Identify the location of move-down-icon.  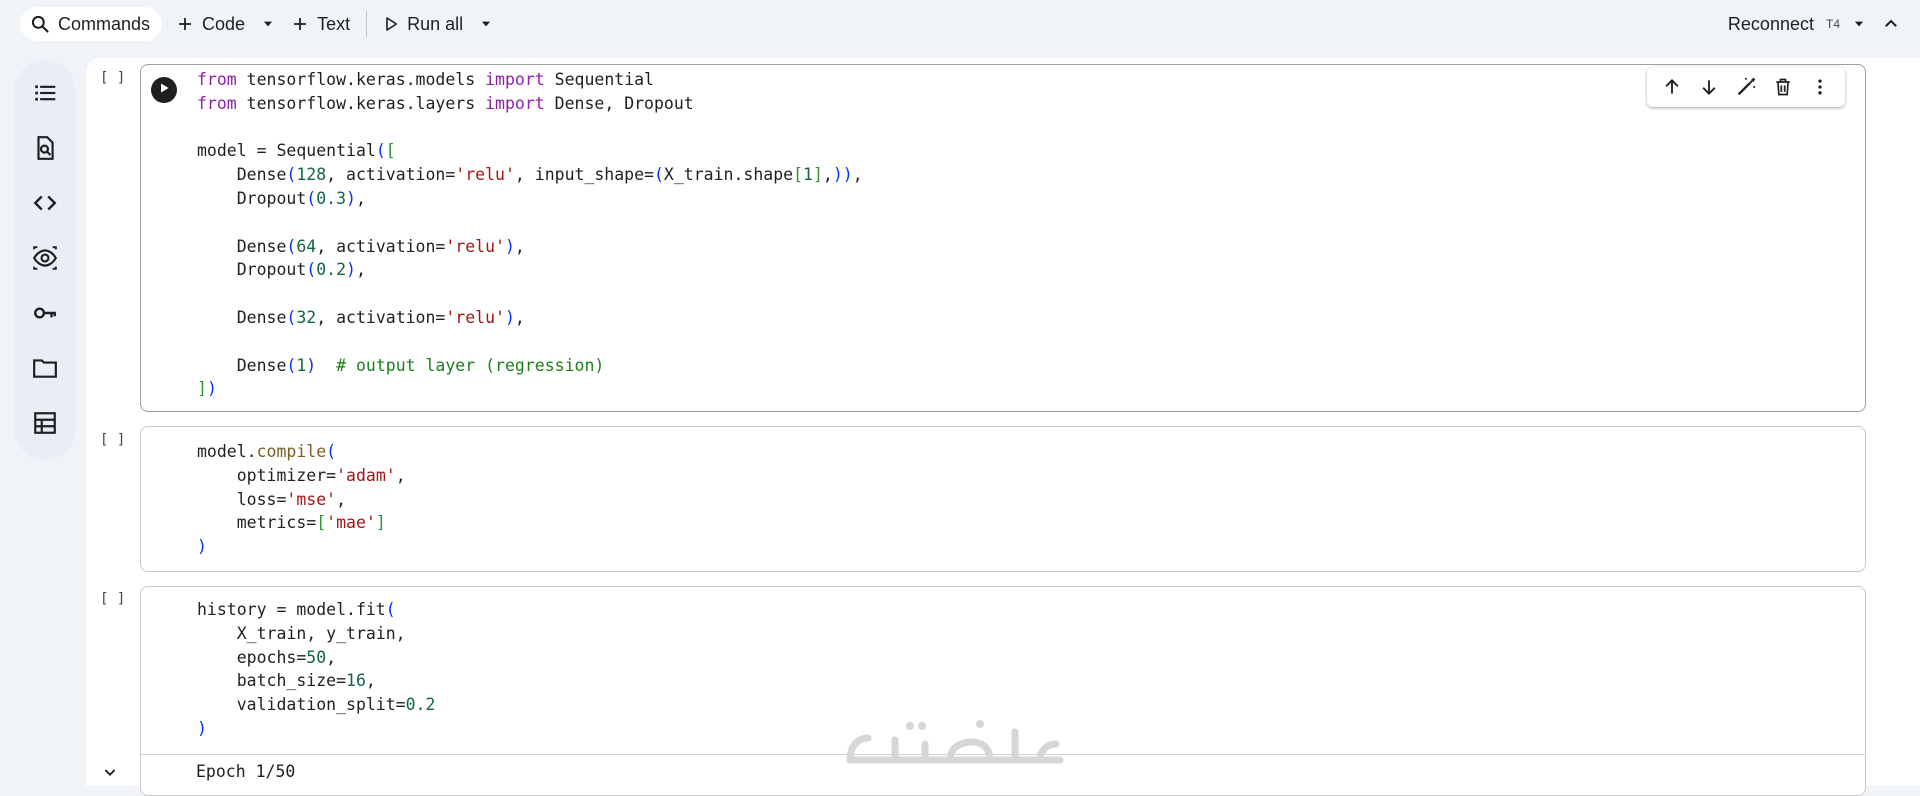
(1709, 87).